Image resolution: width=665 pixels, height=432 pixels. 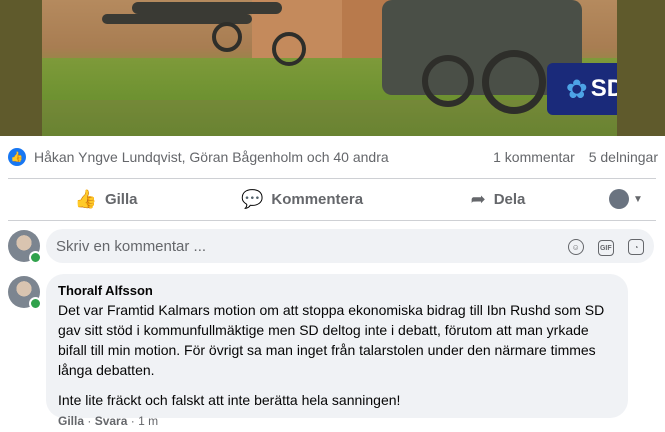 I want to click on sticker-icon: ◔, so click(x=636, y=246).